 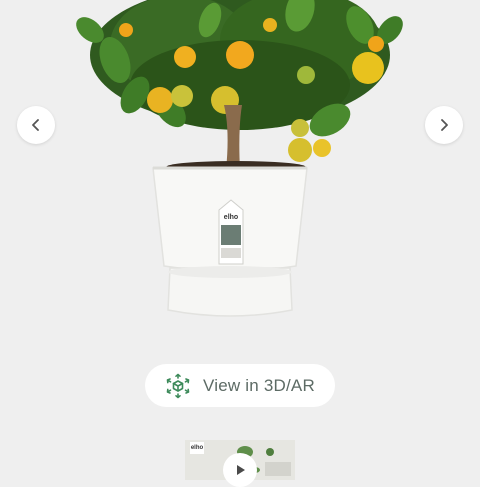 I want to click on pot-label-brand: elho, so click(x=231, y=217).